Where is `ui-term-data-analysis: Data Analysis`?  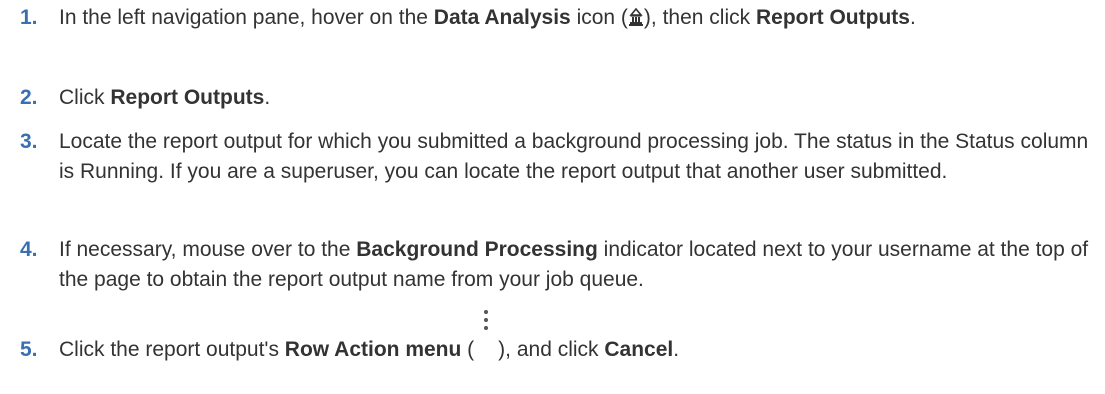 ui-term-data-analysis: Data Analysis is located at coordinates (502, 17).